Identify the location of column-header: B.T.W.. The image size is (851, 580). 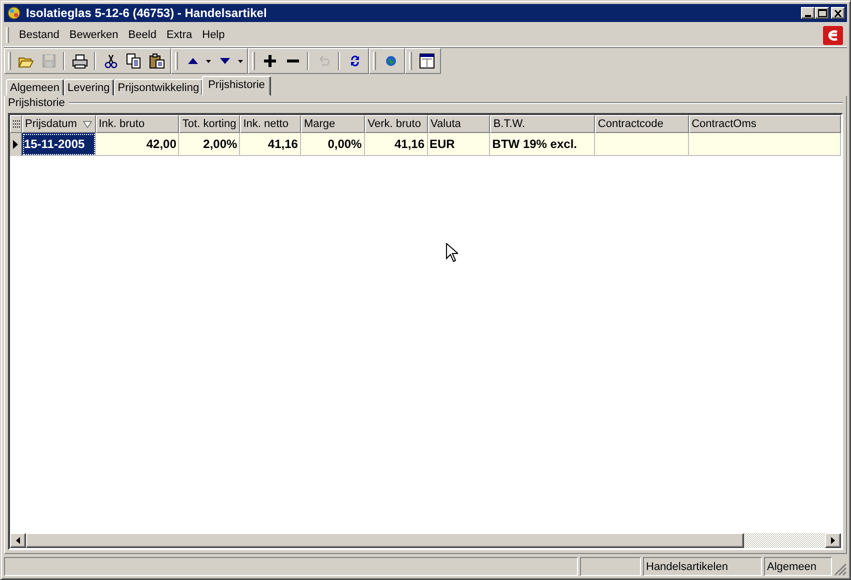
(542, 124).